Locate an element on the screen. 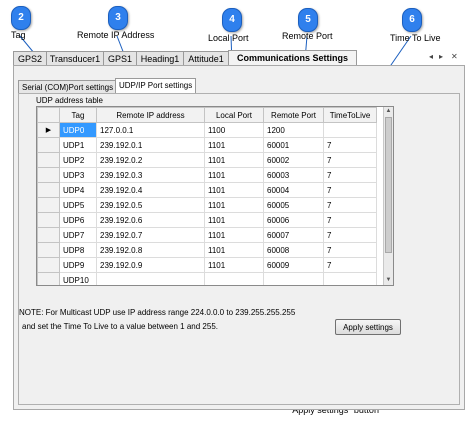 The height and width of the screenshot is (424, 474). column-header-time-to-live: TimeToLive is located at coordinates (350, 115).